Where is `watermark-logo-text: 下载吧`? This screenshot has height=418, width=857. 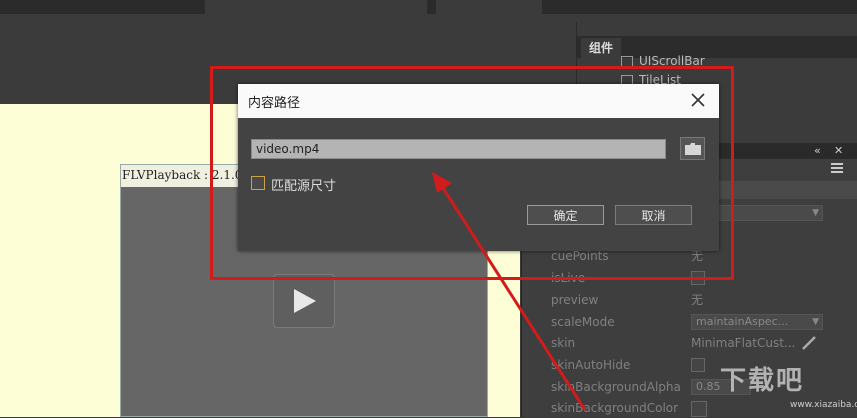
watermark-logo-text: 下载吧 is located at coordinates (762, 381).